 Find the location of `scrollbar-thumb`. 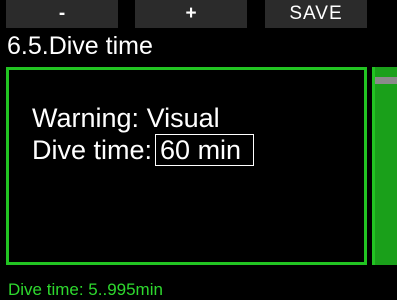

scrollbar-thumb is located at coordinates (386, 80).